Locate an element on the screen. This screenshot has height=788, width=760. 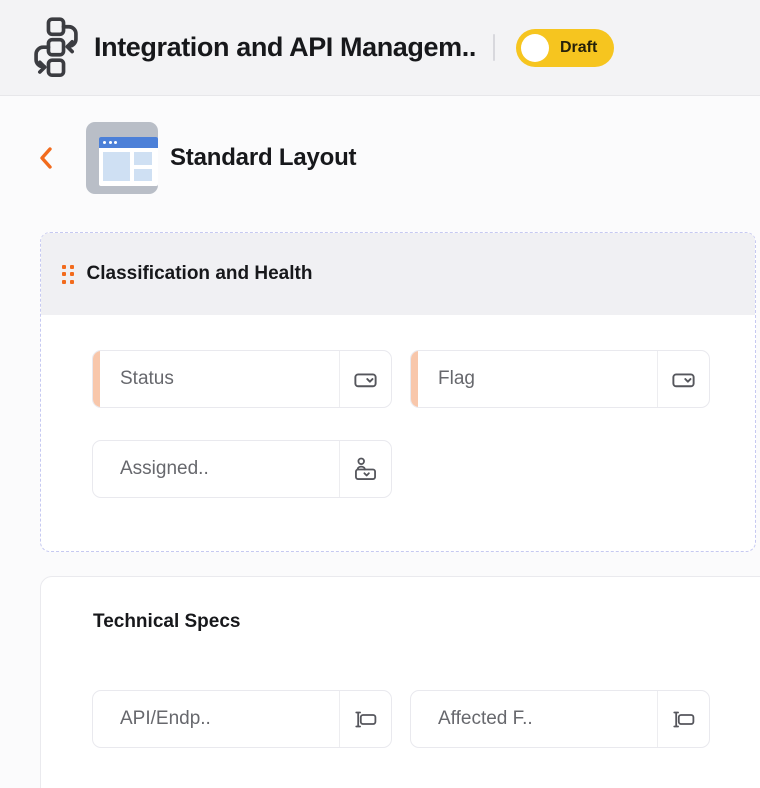
back-button is located at coordinates (47, 158).